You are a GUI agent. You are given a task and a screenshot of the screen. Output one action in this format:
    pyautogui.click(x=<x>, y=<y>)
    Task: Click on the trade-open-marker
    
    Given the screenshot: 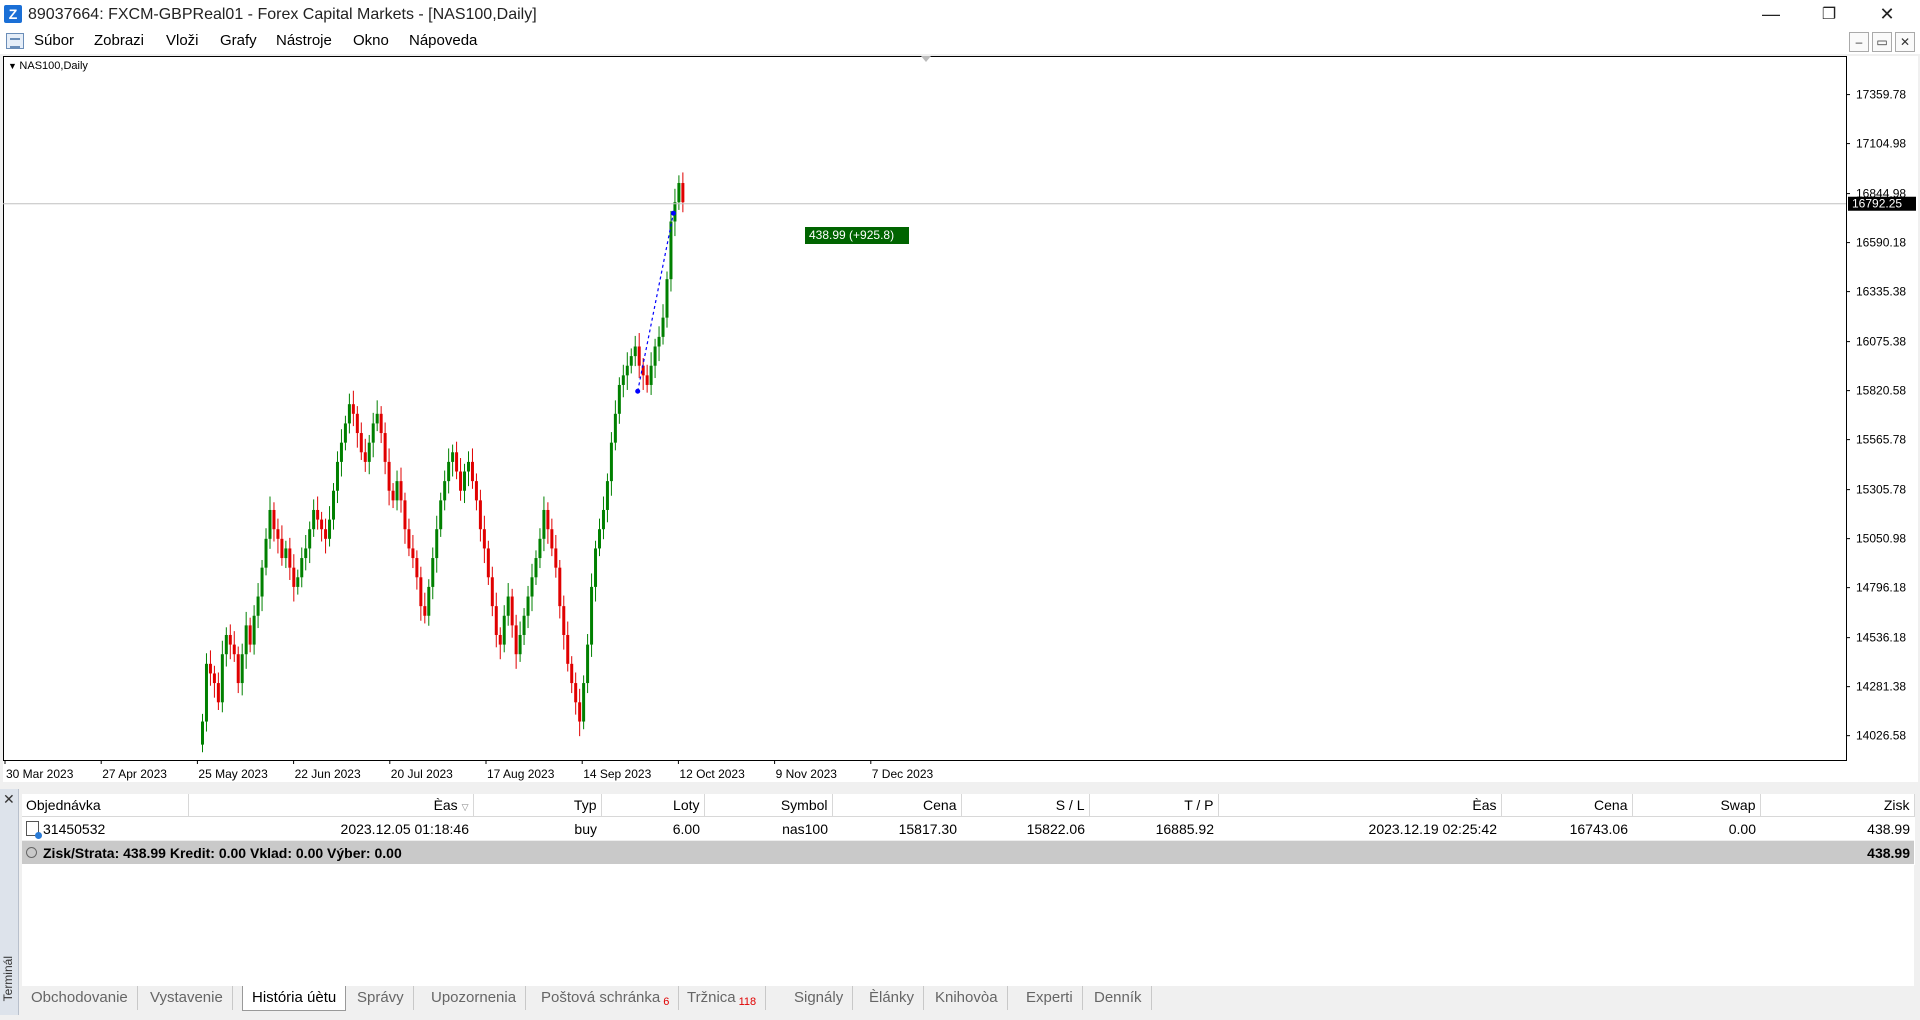 What is the action you would take?
    pyautogui.click(x=638, y=391)
    